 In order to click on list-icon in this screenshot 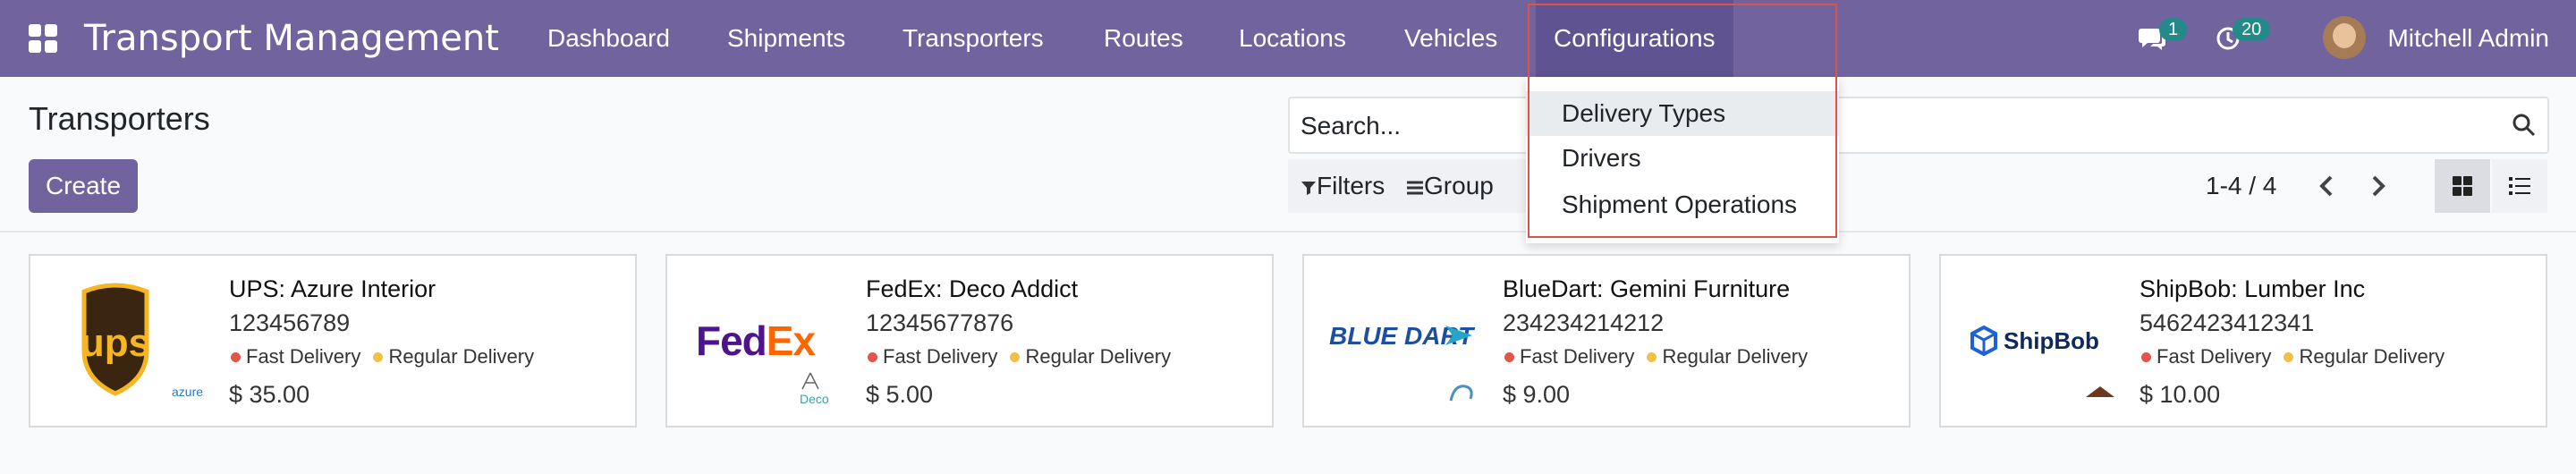, I will do `click(1415, 188)`.